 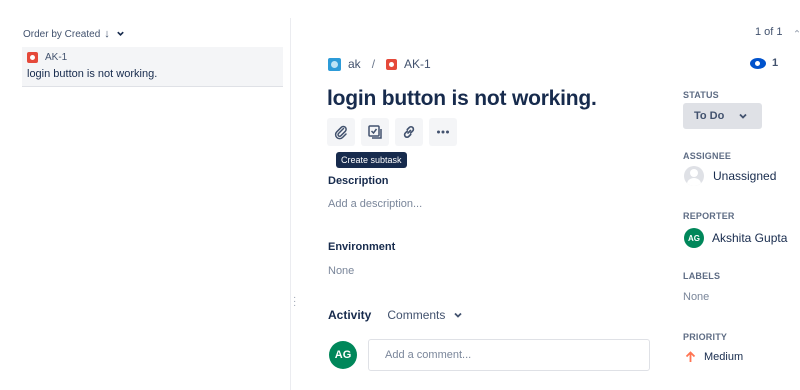 I want to click on reporter-label: REPORTER, so click(x=709, y=216).